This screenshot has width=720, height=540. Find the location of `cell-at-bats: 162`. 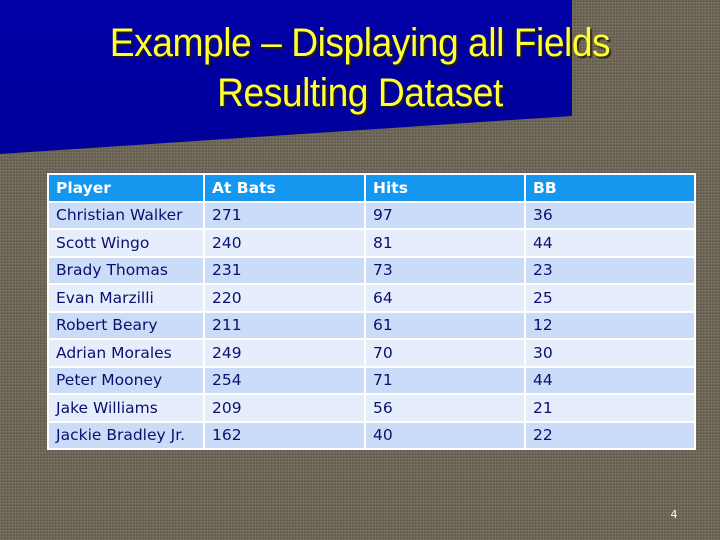

cell-at-bats: 162 is located at coordinates (284, 435).